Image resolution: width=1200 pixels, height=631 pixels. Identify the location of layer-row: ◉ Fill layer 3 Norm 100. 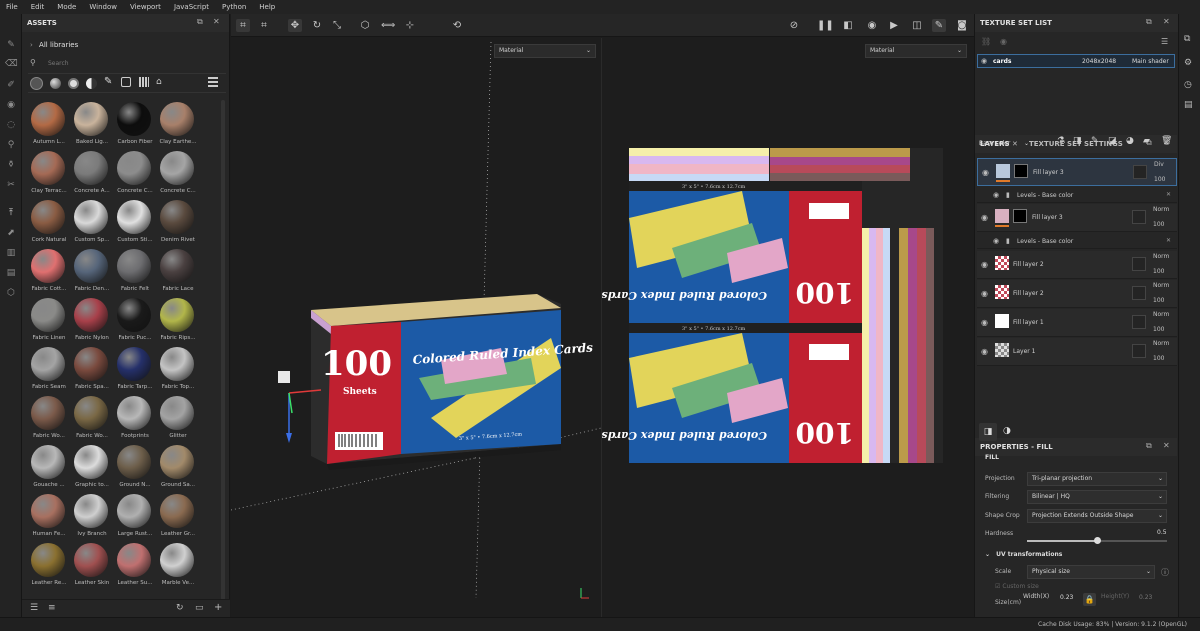
(1077, 218).